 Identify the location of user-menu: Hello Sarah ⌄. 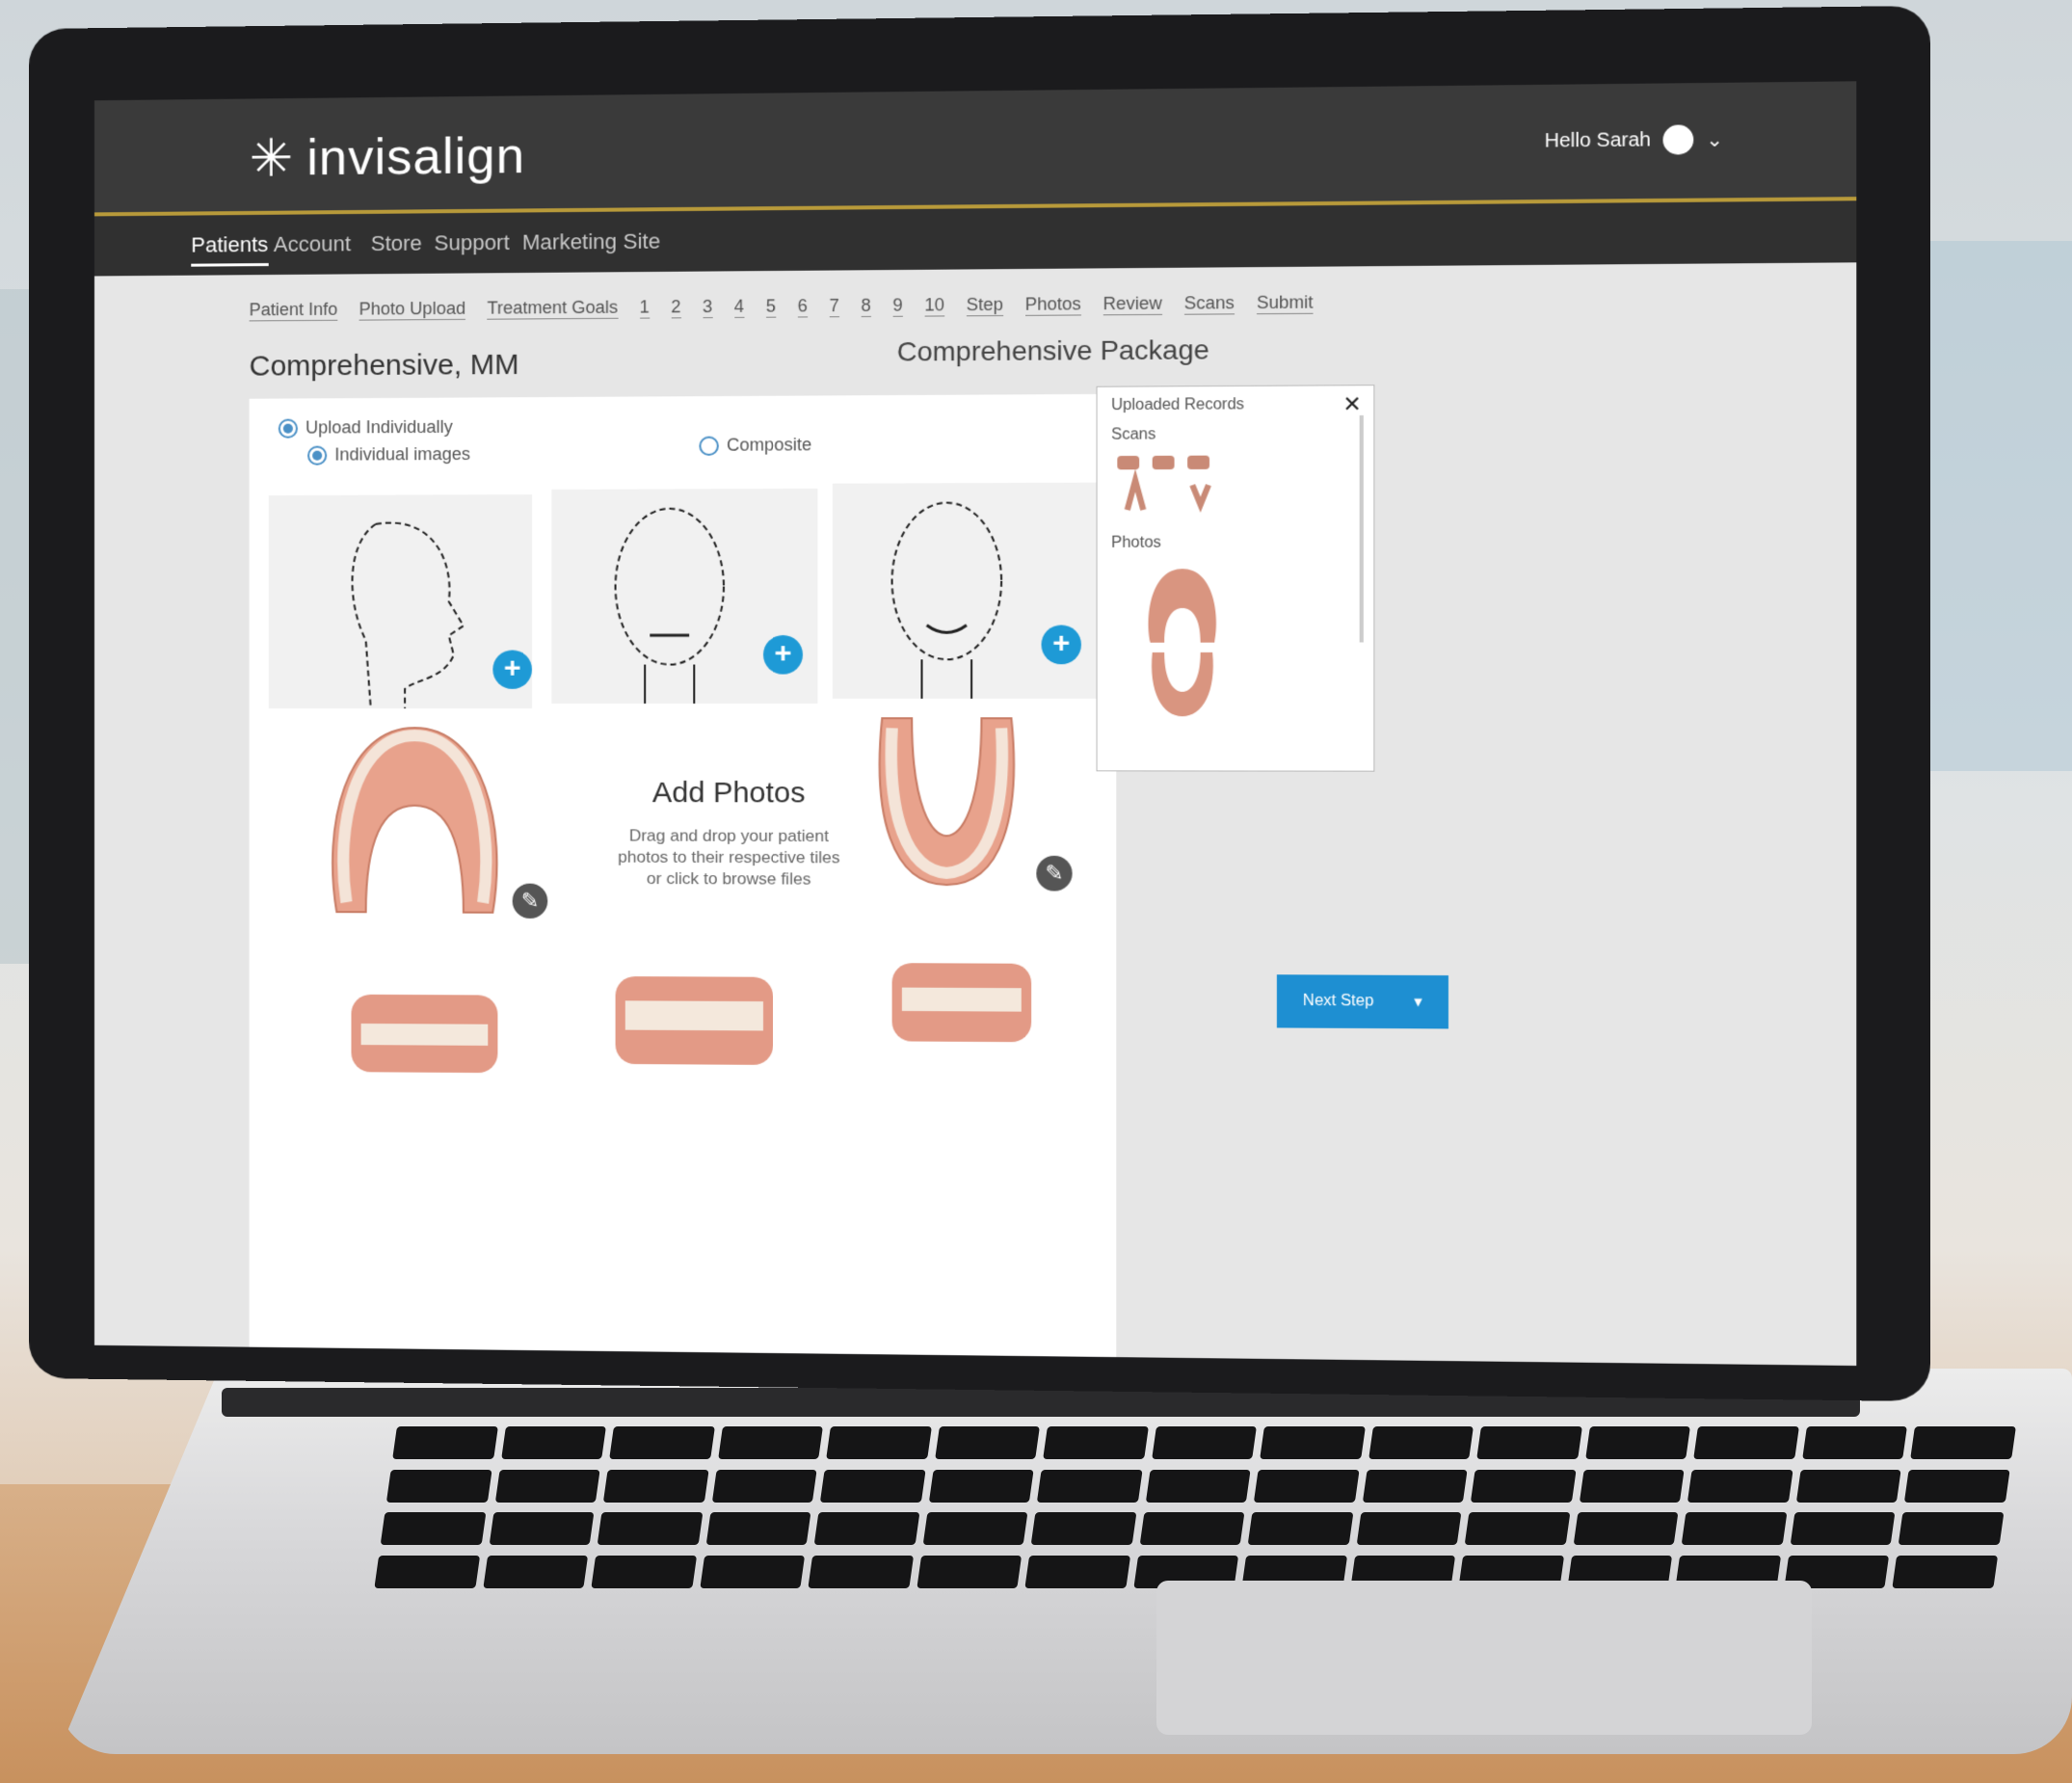
(1634, 140).